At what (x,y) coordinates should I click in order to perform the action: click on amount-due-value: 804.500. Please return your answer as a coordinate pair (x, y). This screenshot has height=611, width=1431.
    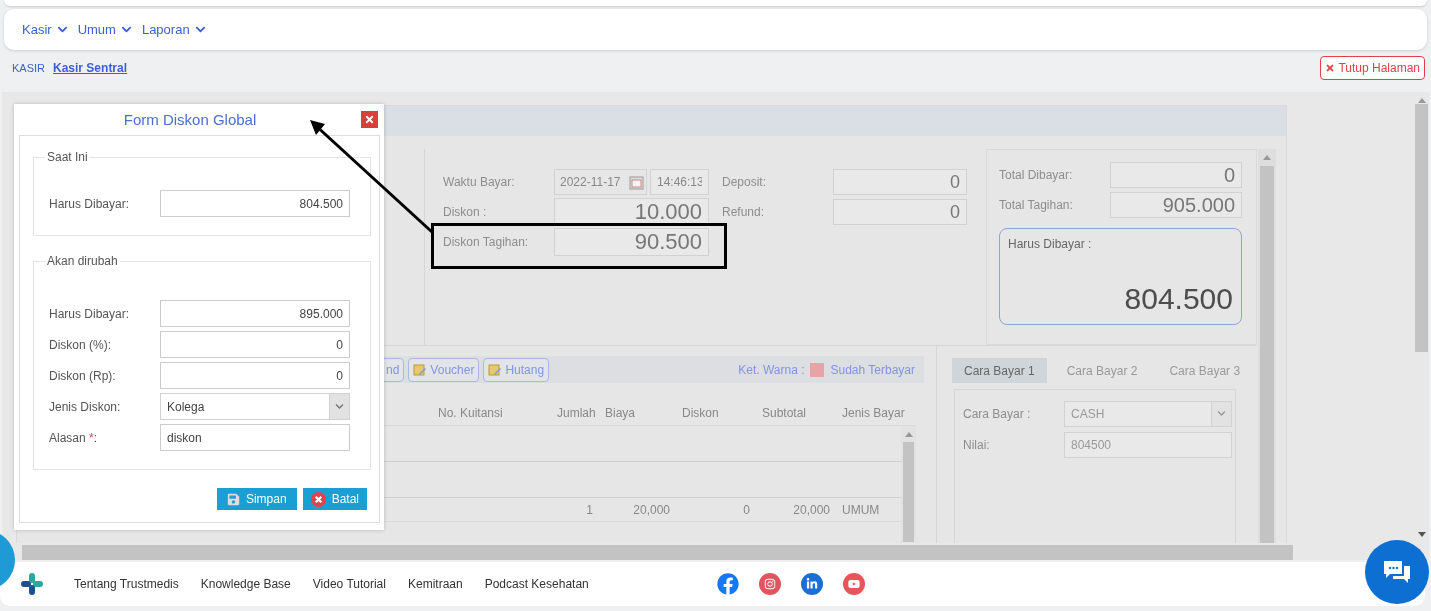
    Looking at the image, I should click on (1178, 299).